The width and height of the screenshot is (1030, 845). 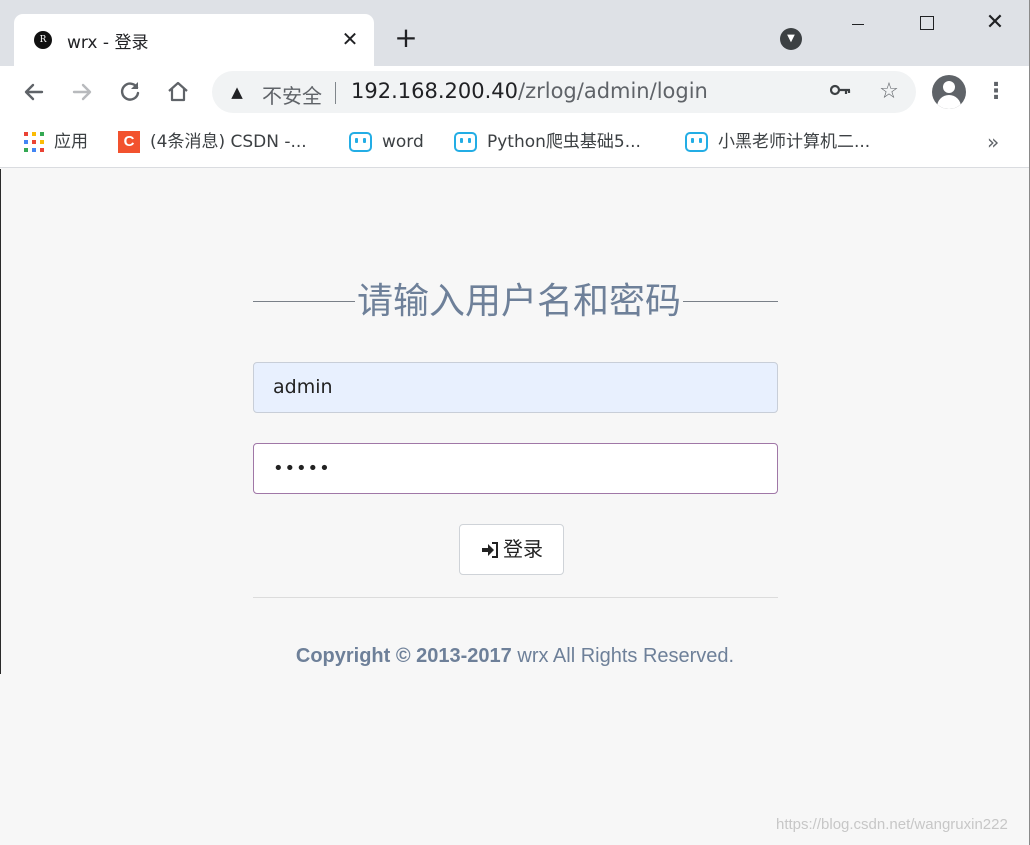 I want to click on login-heading-block: 请输入用户名和密码, so click(x=515, y=302).